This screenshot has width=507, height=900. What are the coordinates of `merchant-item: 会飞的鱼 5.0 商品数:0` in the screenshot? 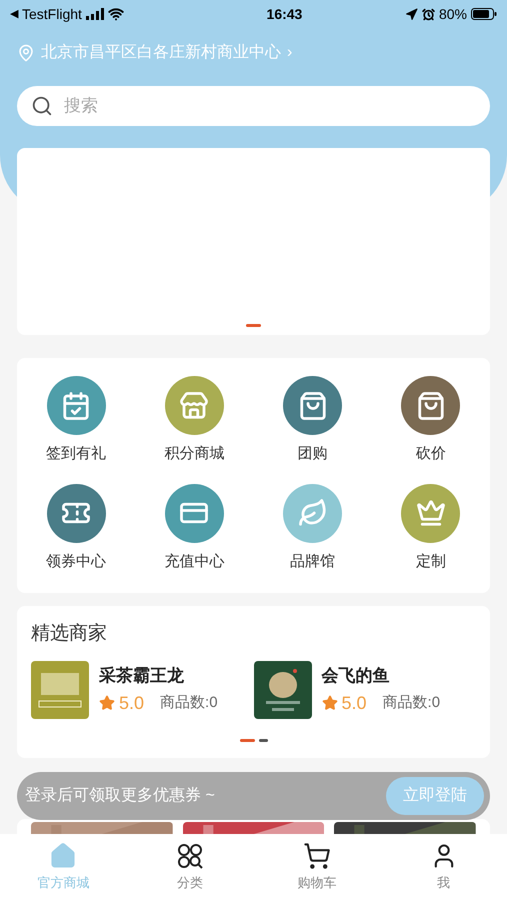 It's located at (365, 689).